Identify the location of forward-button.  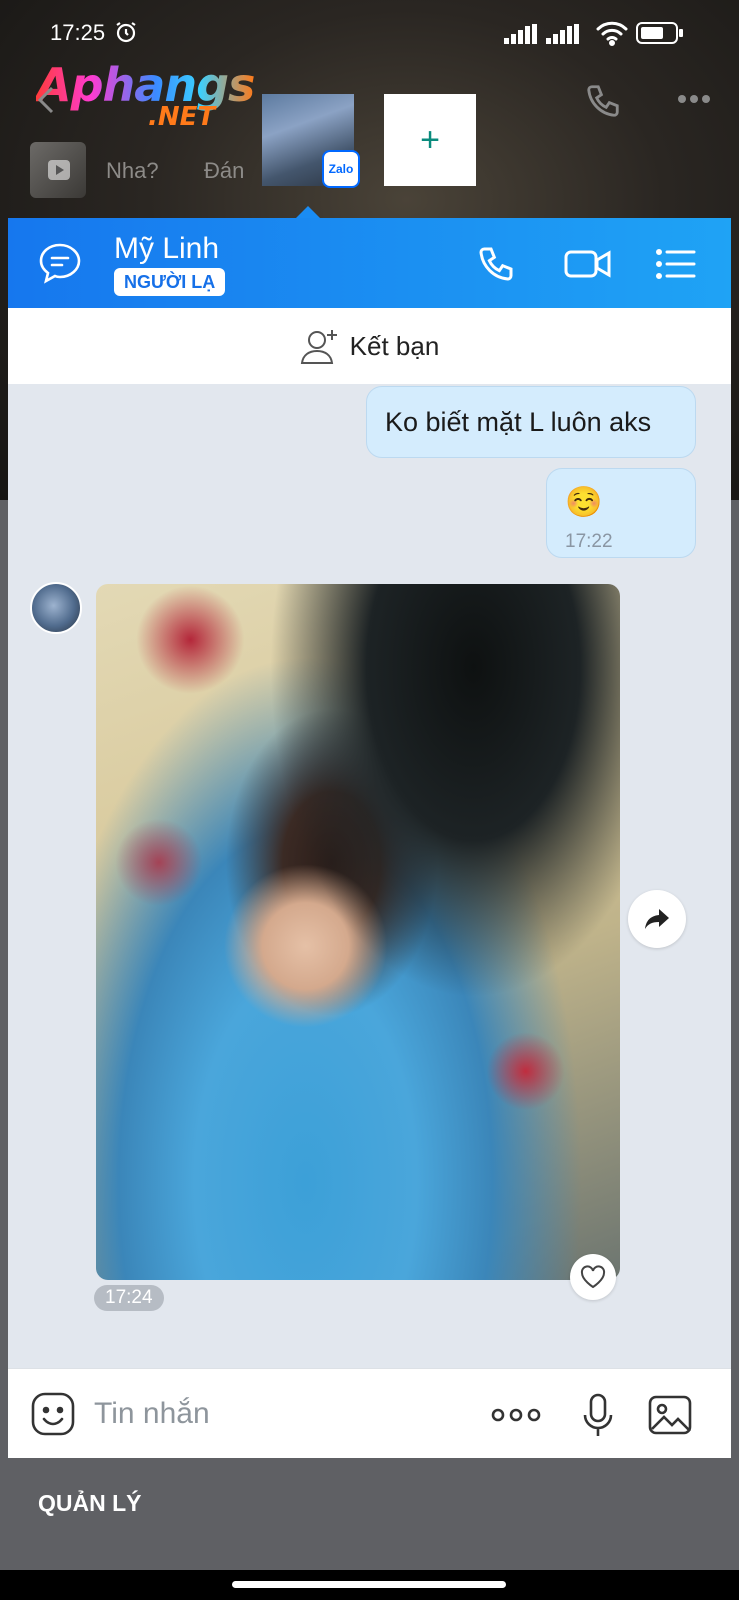
(657, 919).